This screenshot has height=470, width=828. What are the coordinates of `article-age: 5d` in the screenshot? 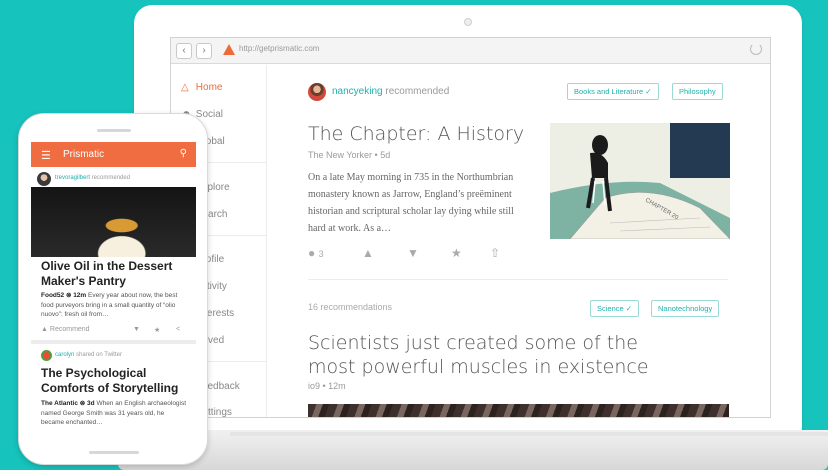 It's located at (385, 155).